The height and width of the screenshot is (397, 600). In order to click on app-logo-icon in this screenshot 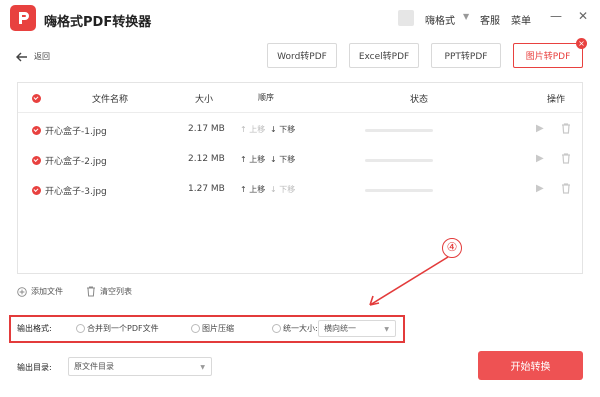, I will do `click(23, 18)`.